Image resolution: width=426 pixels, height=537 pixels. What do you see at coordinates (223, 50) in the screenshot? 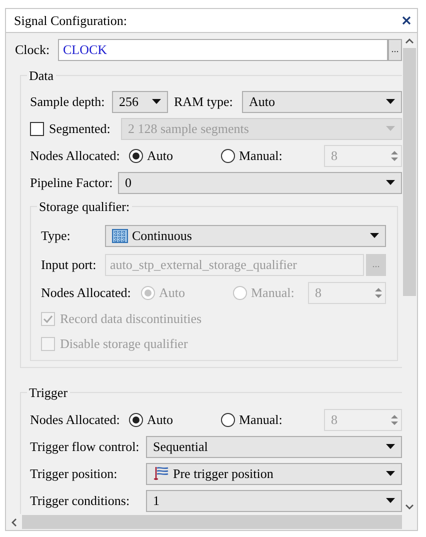
I see `clock-field: CLOCK` at bounding box center [223, 50].